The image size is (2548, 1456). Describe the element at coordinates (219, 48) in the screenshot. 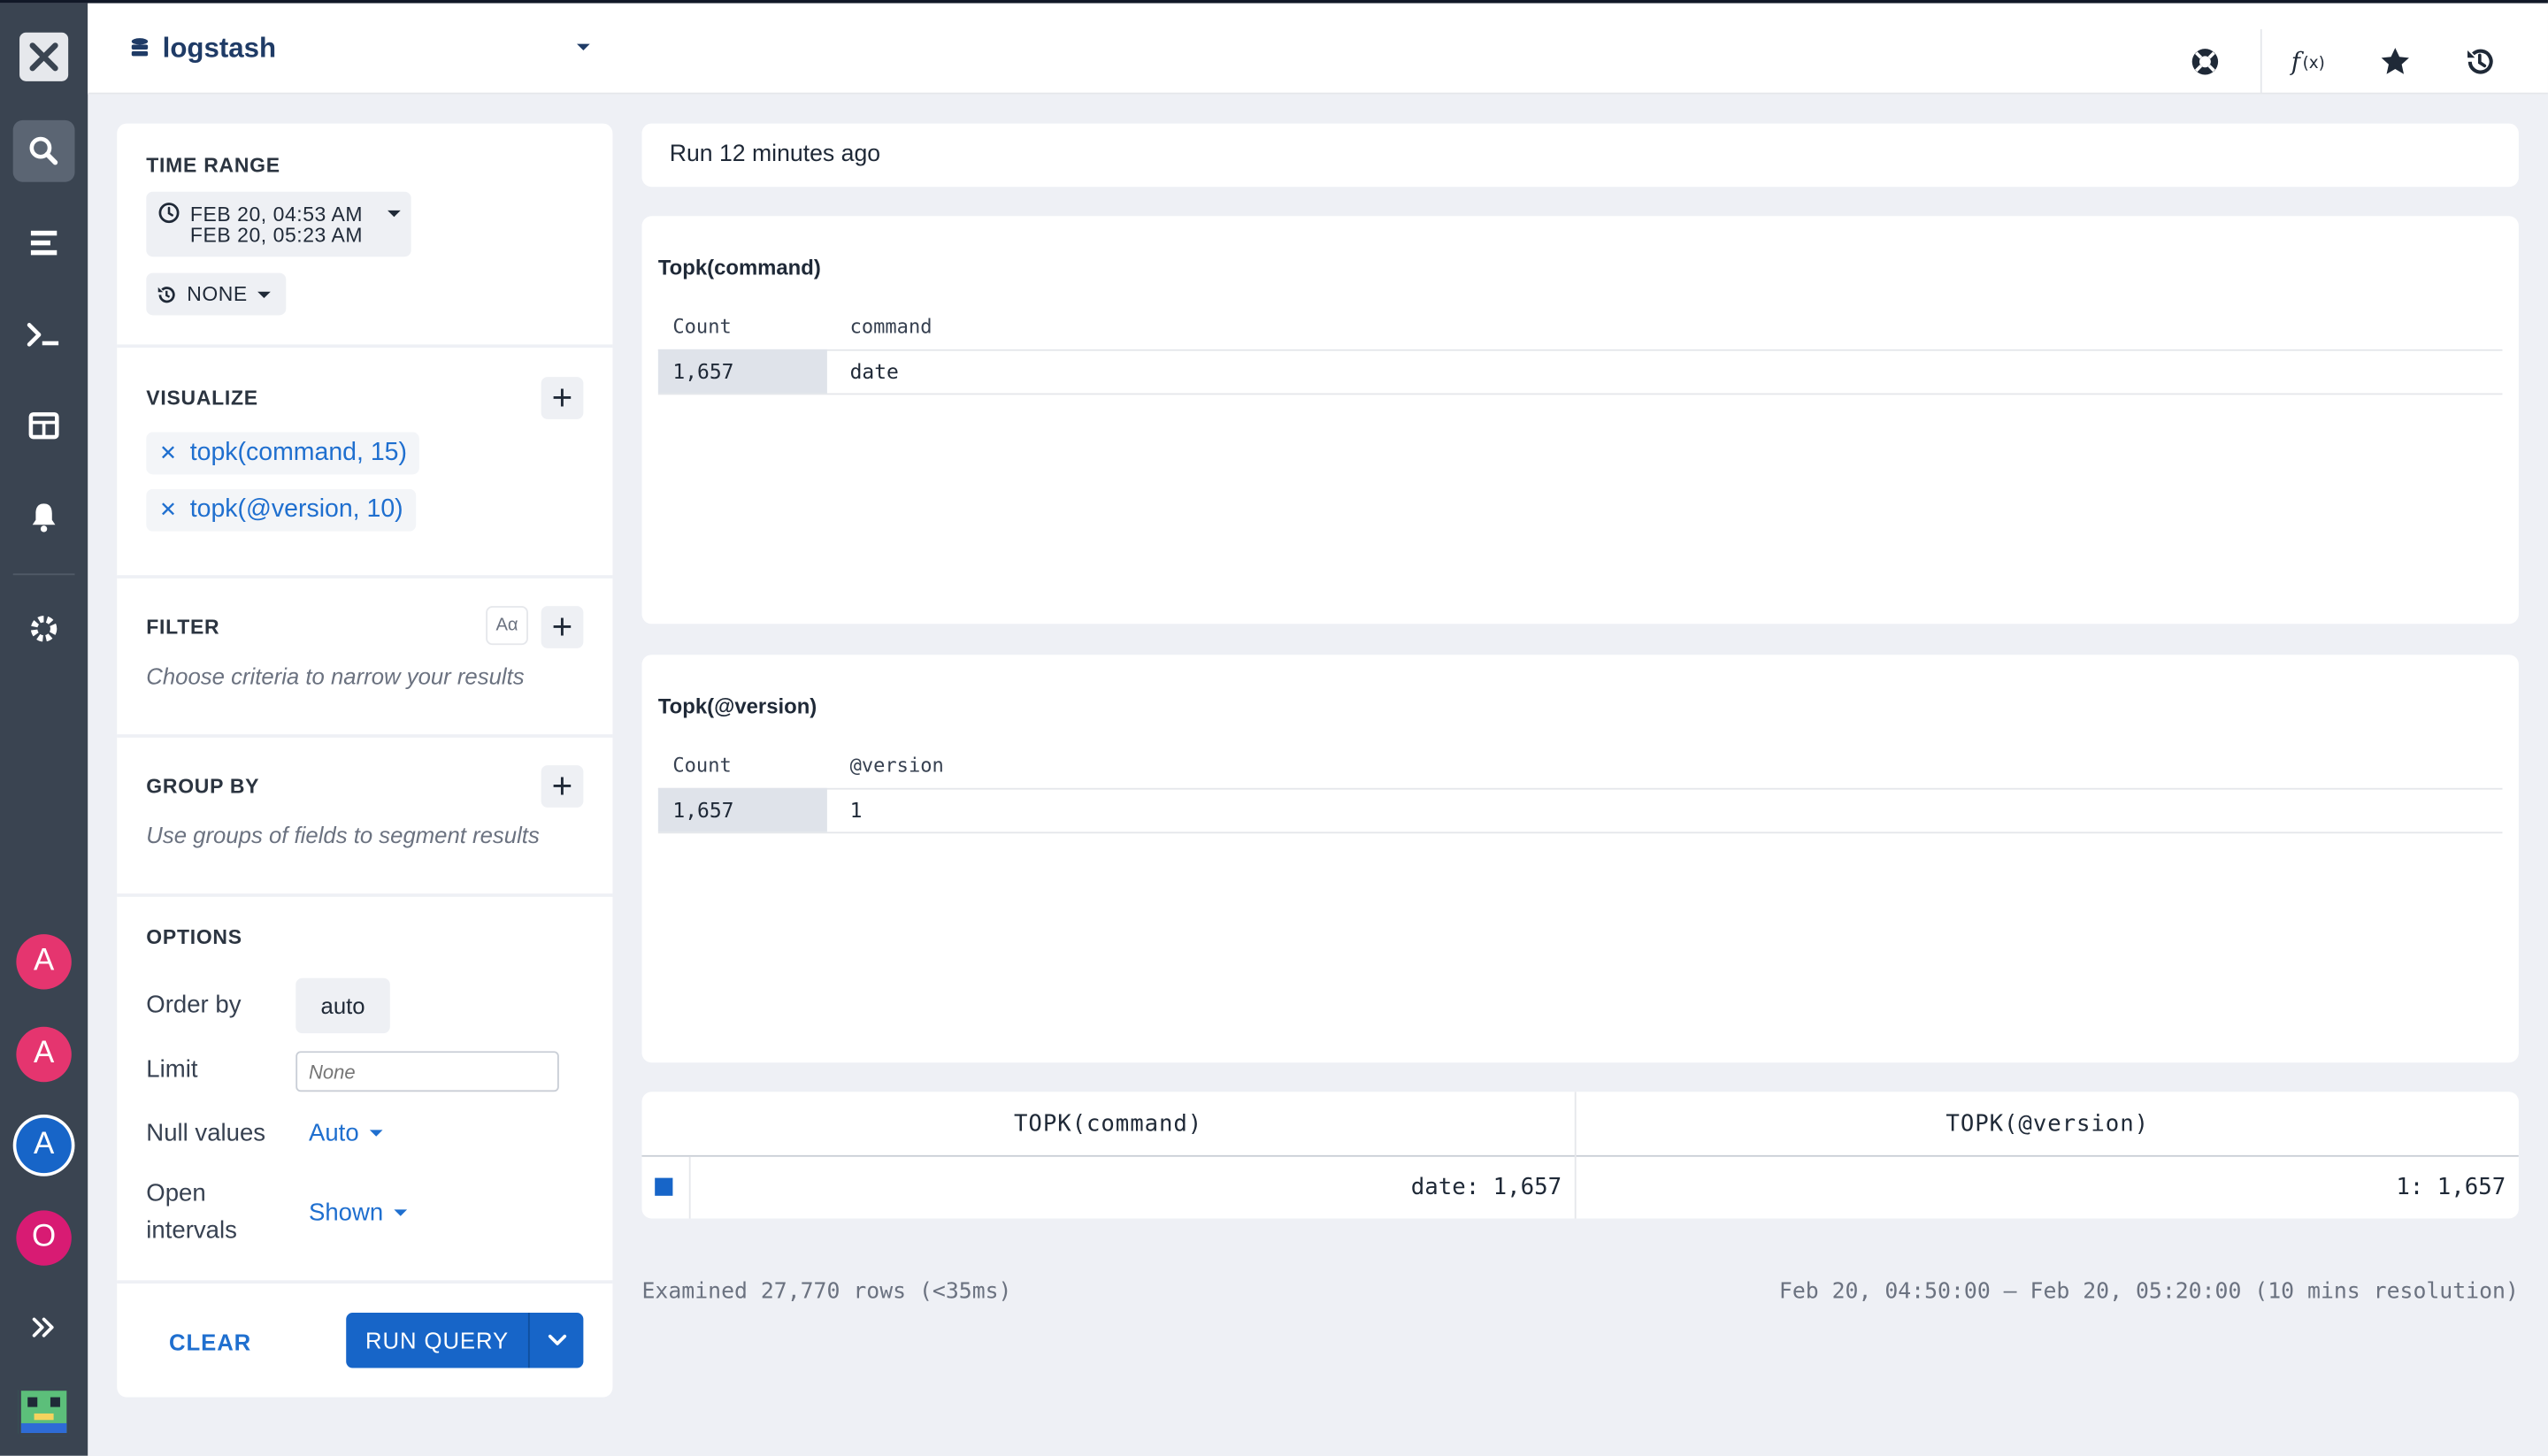

I see `dataset-name: logstash` at that location.